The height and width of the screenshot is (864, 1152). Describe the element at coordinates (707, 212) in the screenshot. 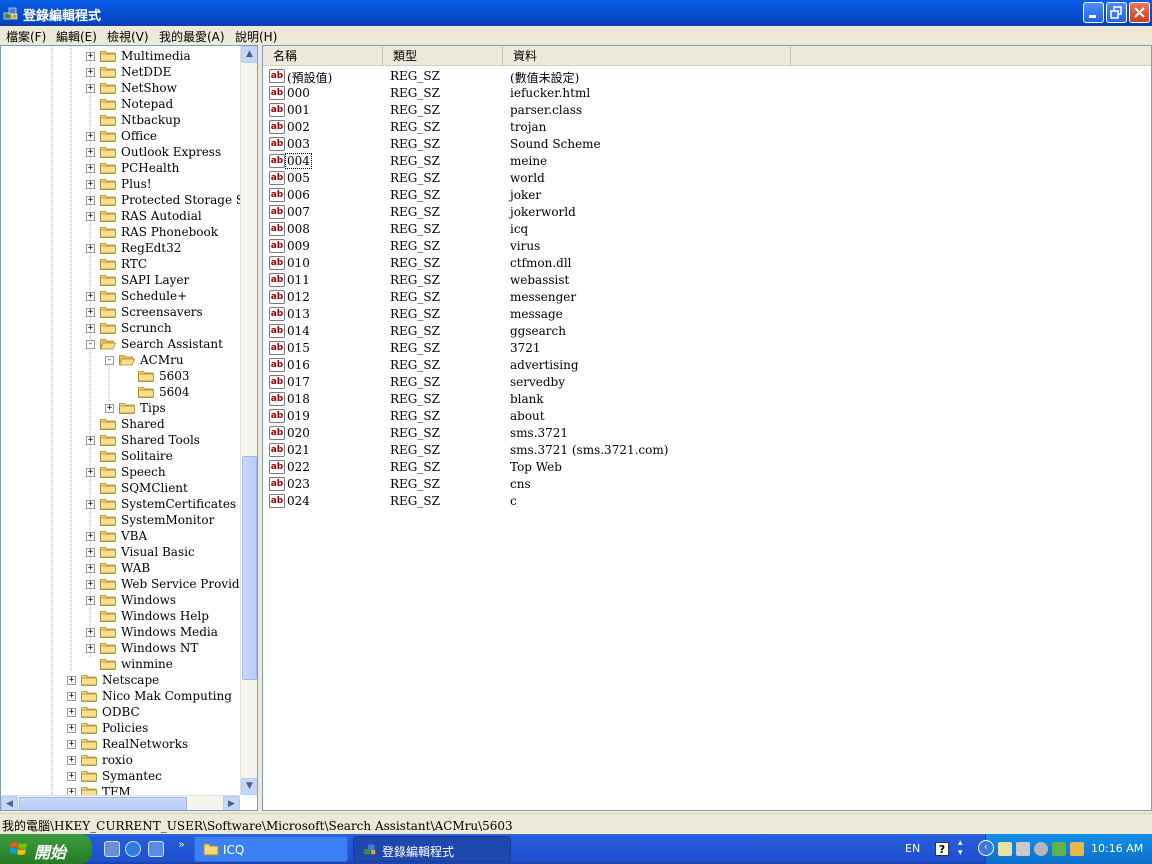

I see `table-row: ab 007 REG_SZ jokerworld` at that location.